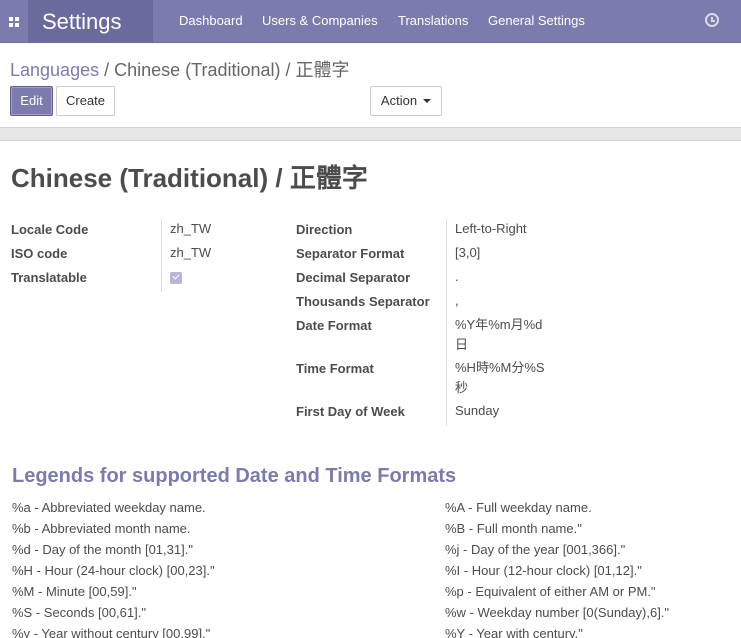 This screenshot has width=741, height=638. Describe the element at coordinates (557, 612) in the screenshot. I see `legend-item: %w - Weekday number [0(Sunday),6]."` at that location.